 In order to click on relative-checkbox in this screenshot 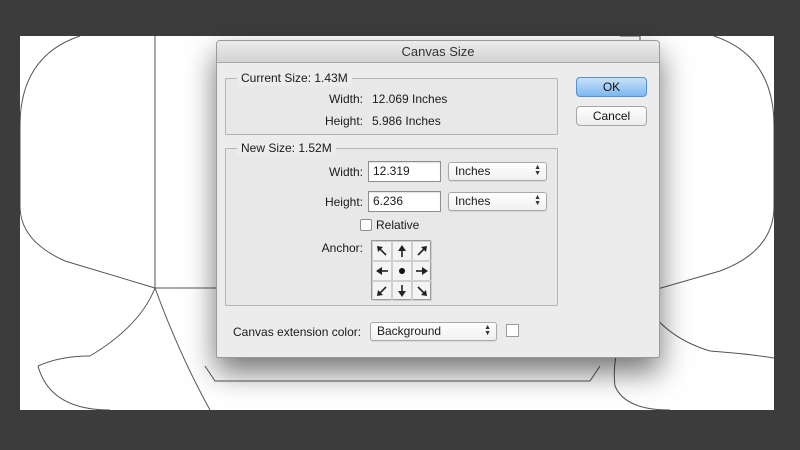, I will do `click(366, 225)`.